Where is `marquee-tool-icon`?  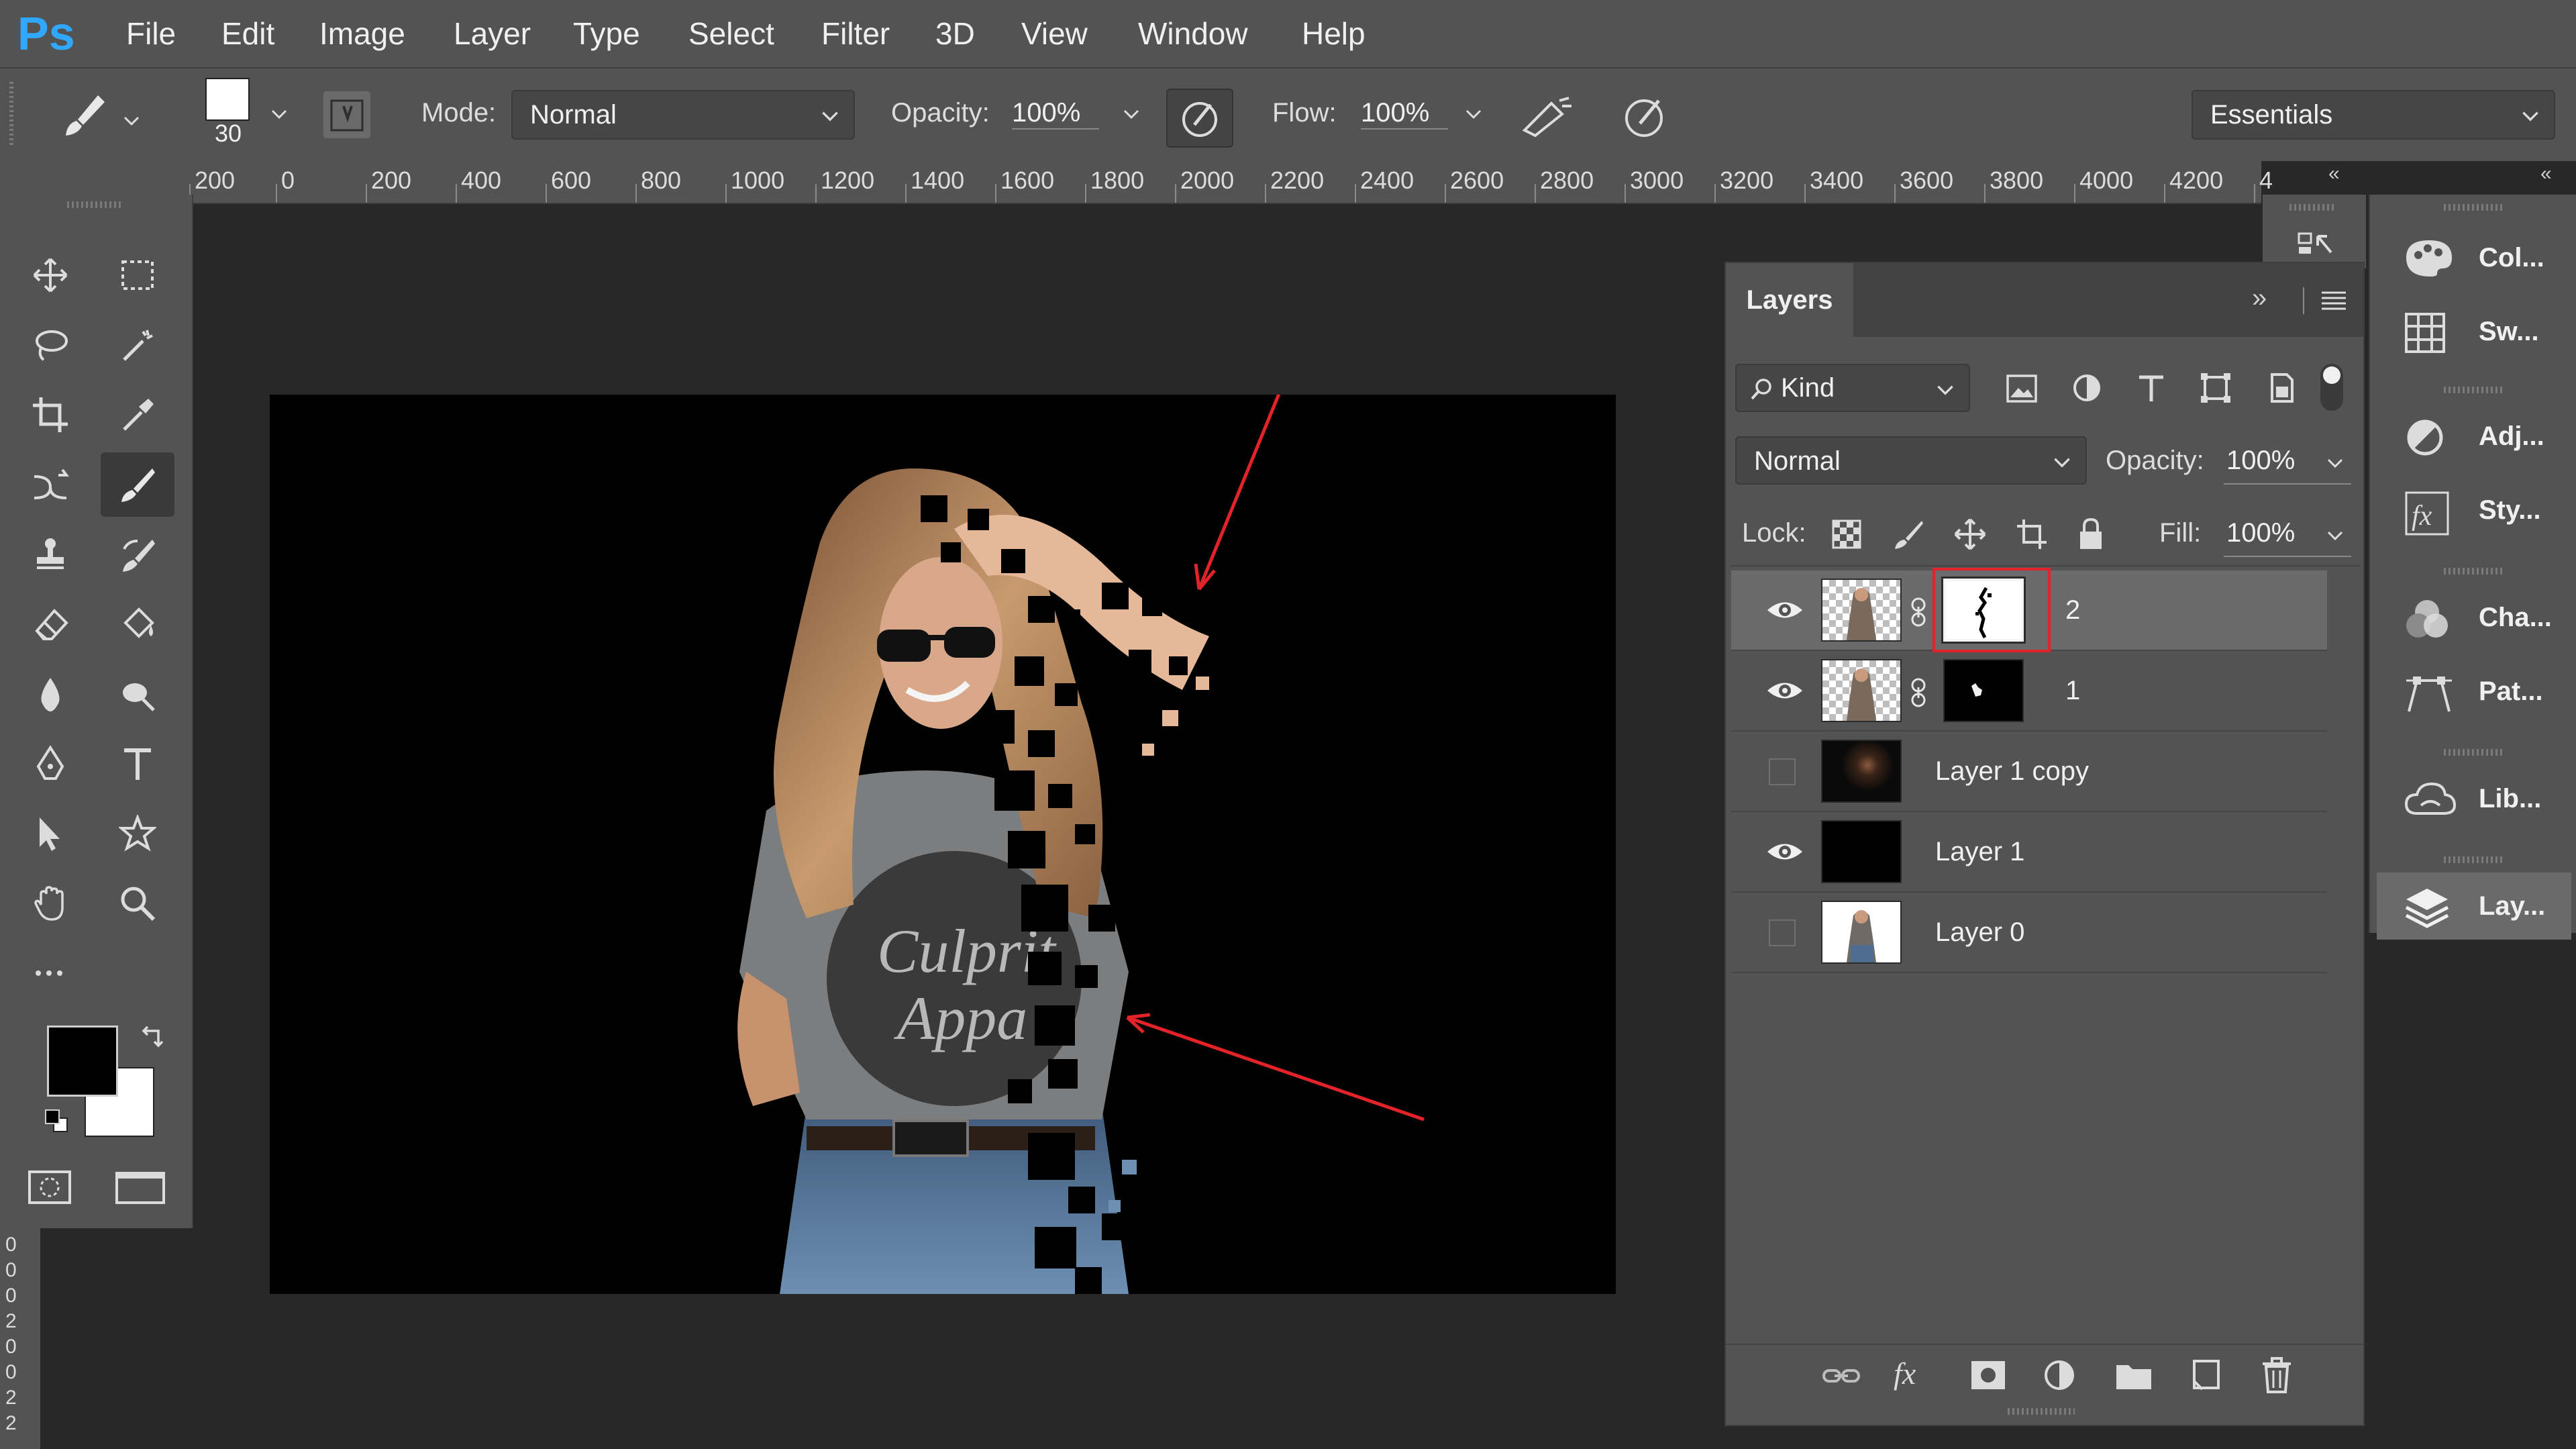 marquee-tool-icon is located at coordinates (137, 275).